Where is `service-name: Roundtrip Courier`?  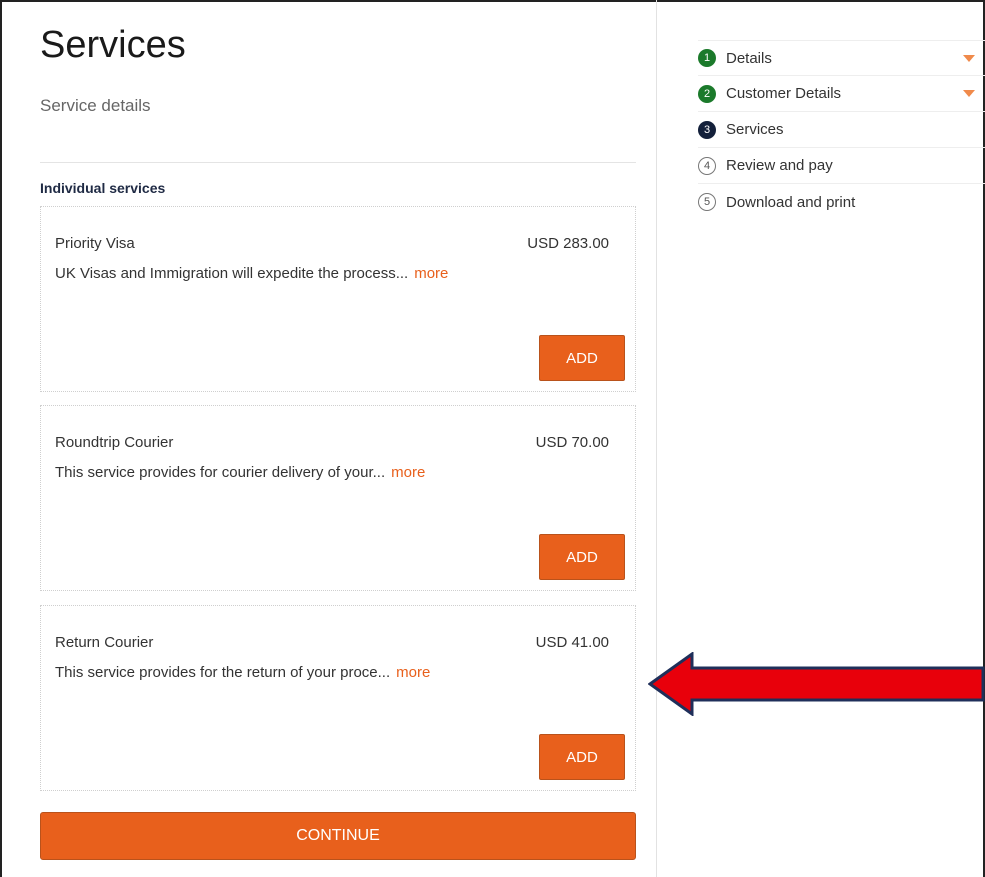 service-name: Roundtrip Courier is located at coordinates (114, 442).